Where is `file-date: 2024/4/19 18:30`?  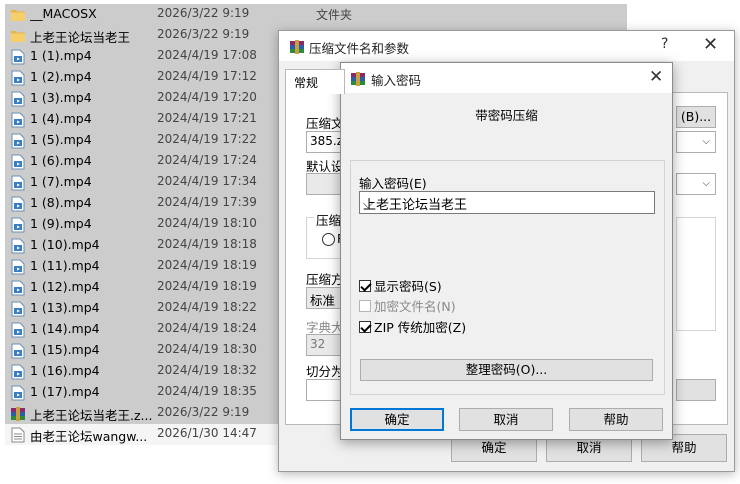
file-date: 2024/4/19 18:30 is located at coordinates (207, 349).